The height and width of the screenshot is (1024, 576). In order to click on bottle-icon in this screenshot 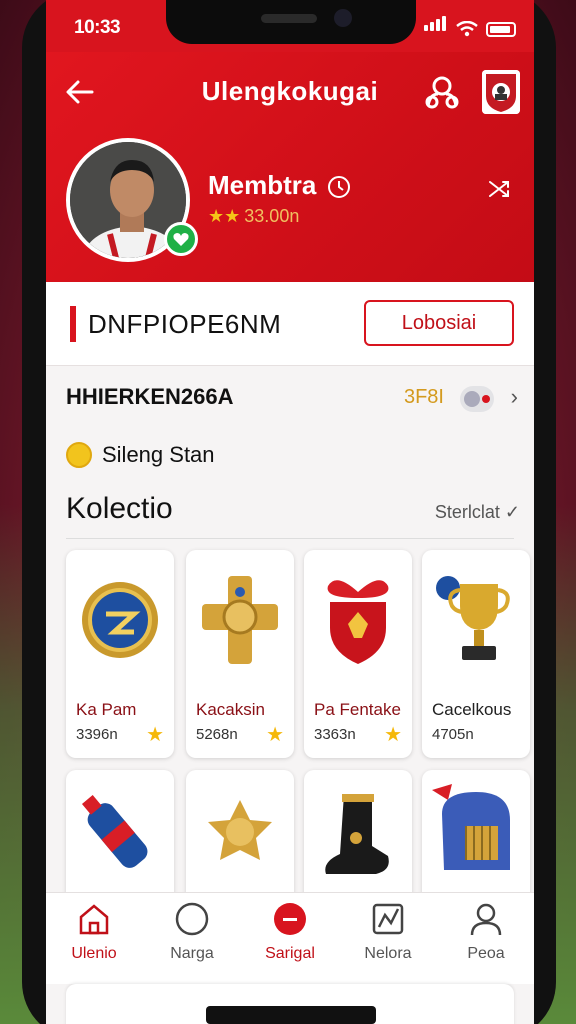, I will do `click(114, 831)`.